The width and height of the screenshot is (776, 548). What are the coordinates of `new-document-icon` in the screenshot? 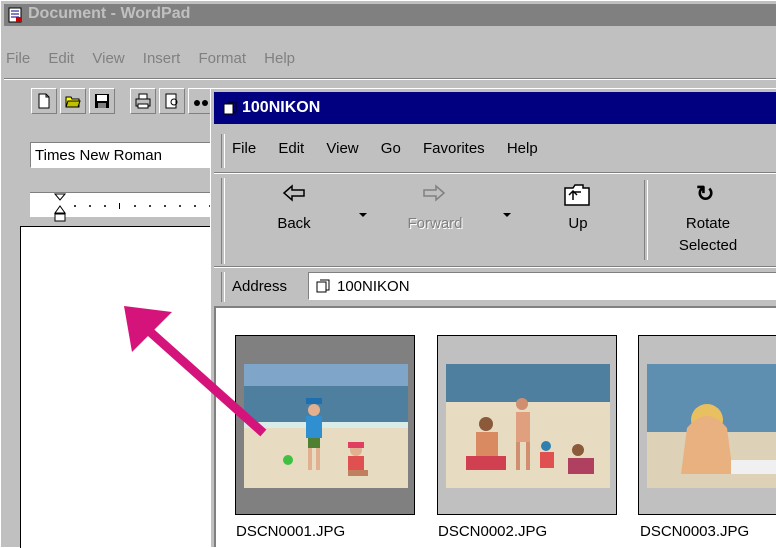 It's located at (44, 101).